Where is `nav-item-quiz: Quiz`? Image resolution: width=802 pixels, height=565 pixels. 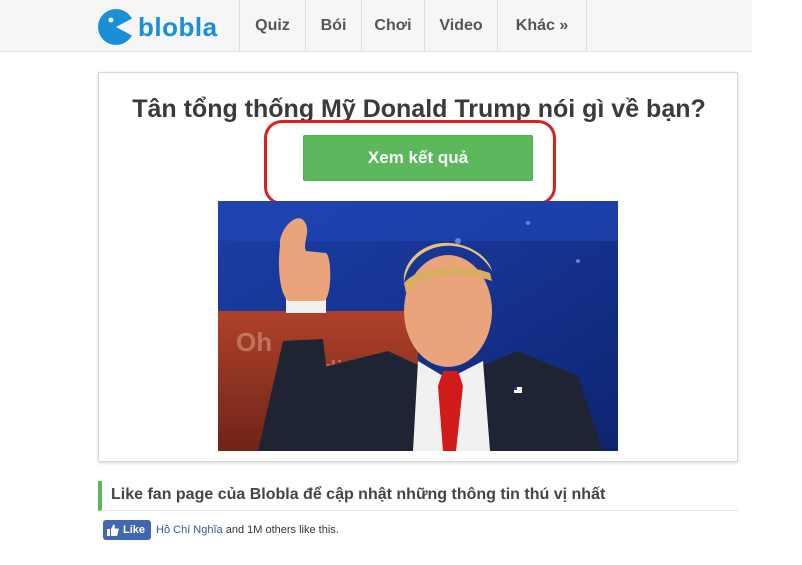 nav-item-quiz: Quiz is located at coordinates (272, 26).